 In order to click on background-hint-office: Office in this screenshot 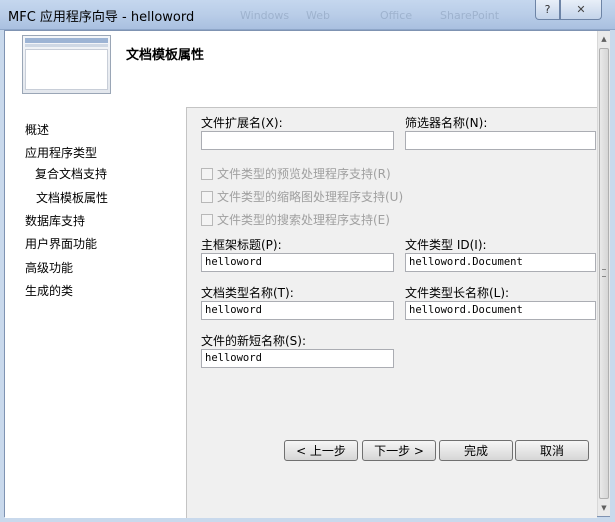, I will do `click(396, 15)`.